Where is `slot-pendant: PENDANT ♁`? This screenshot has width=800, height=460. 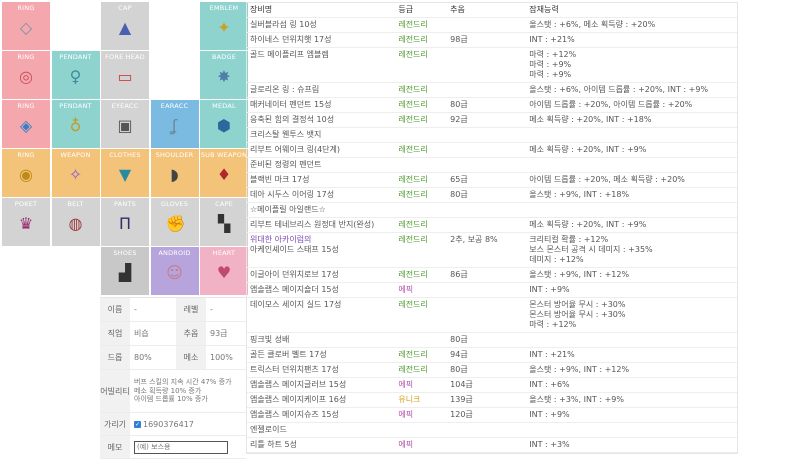
slot-pendant: PENDANT ♁ is located at coordinates (75, 124).